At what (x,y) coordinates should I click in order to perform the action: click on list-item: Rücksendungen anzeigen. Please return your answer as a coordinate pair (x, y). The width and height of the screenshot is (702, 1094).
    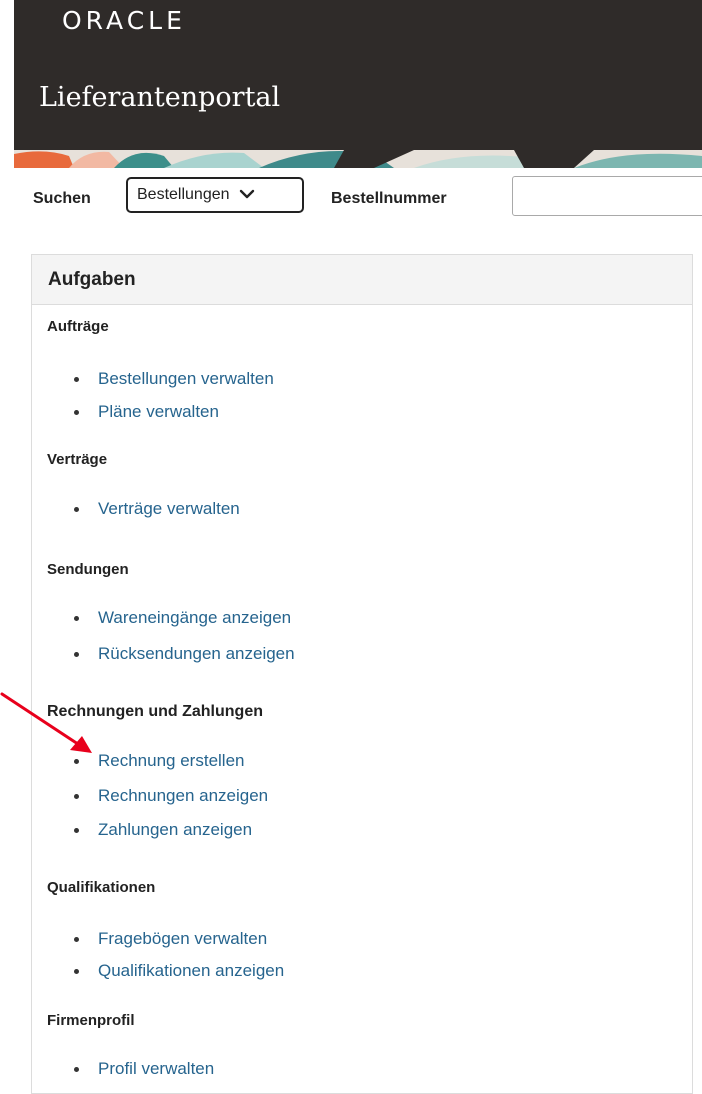
    Looking at the image, I should click on (184, 654).